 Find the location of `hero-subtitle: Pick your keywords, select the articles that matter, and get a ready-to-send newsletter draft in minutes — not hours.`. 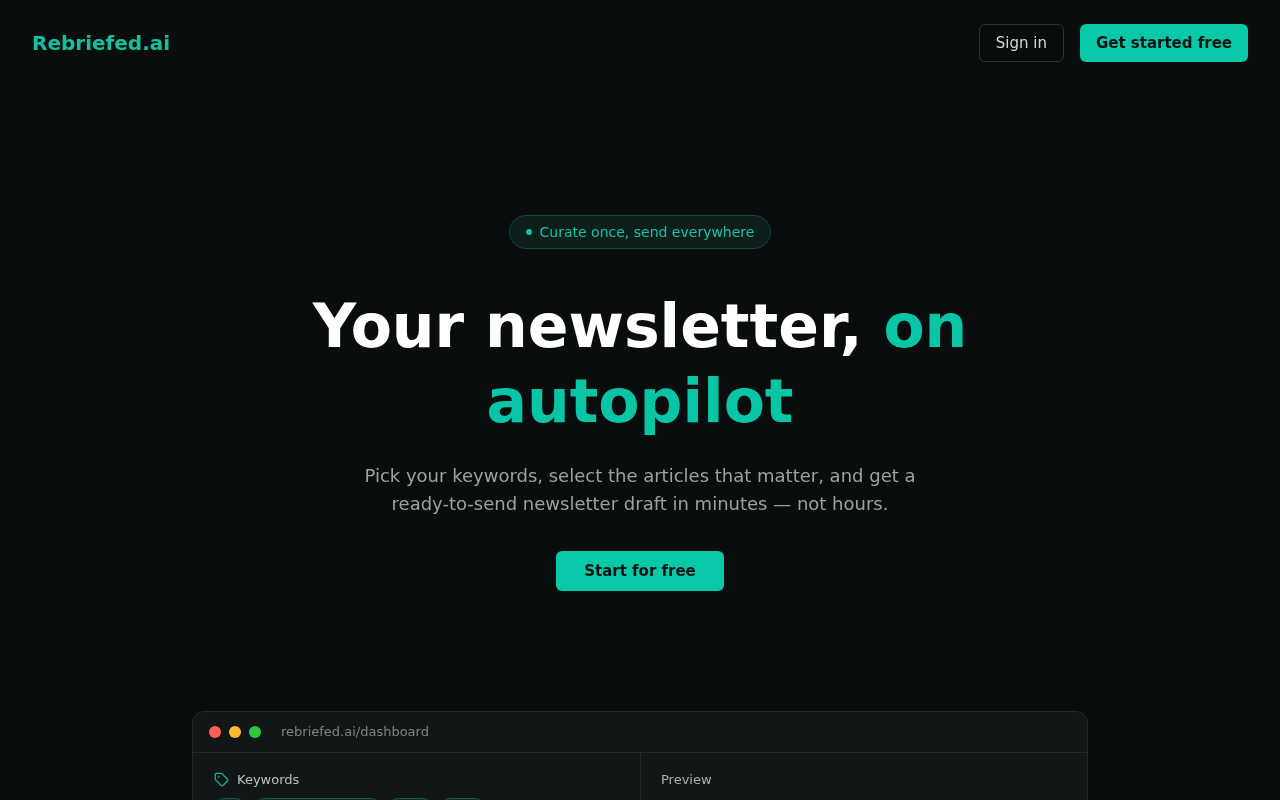

hero-subtitle: Pick your keywords, select the articles that matter, and get a ready-to-send newsletter draft in minutes — not hours. is located at coordinates (640, 490).